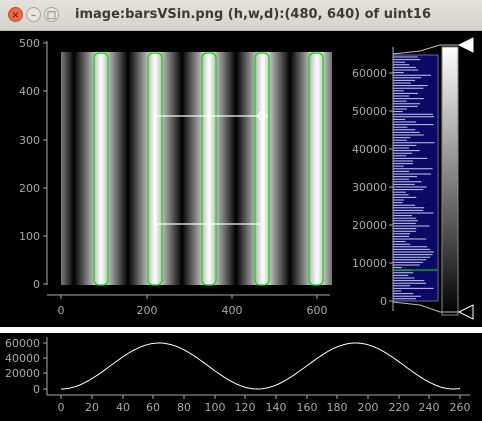  What do you see at coordinates (184, 407) in the screenshot?
I see `profile-x-tick-label: 80` at bounding box center [184, 407].